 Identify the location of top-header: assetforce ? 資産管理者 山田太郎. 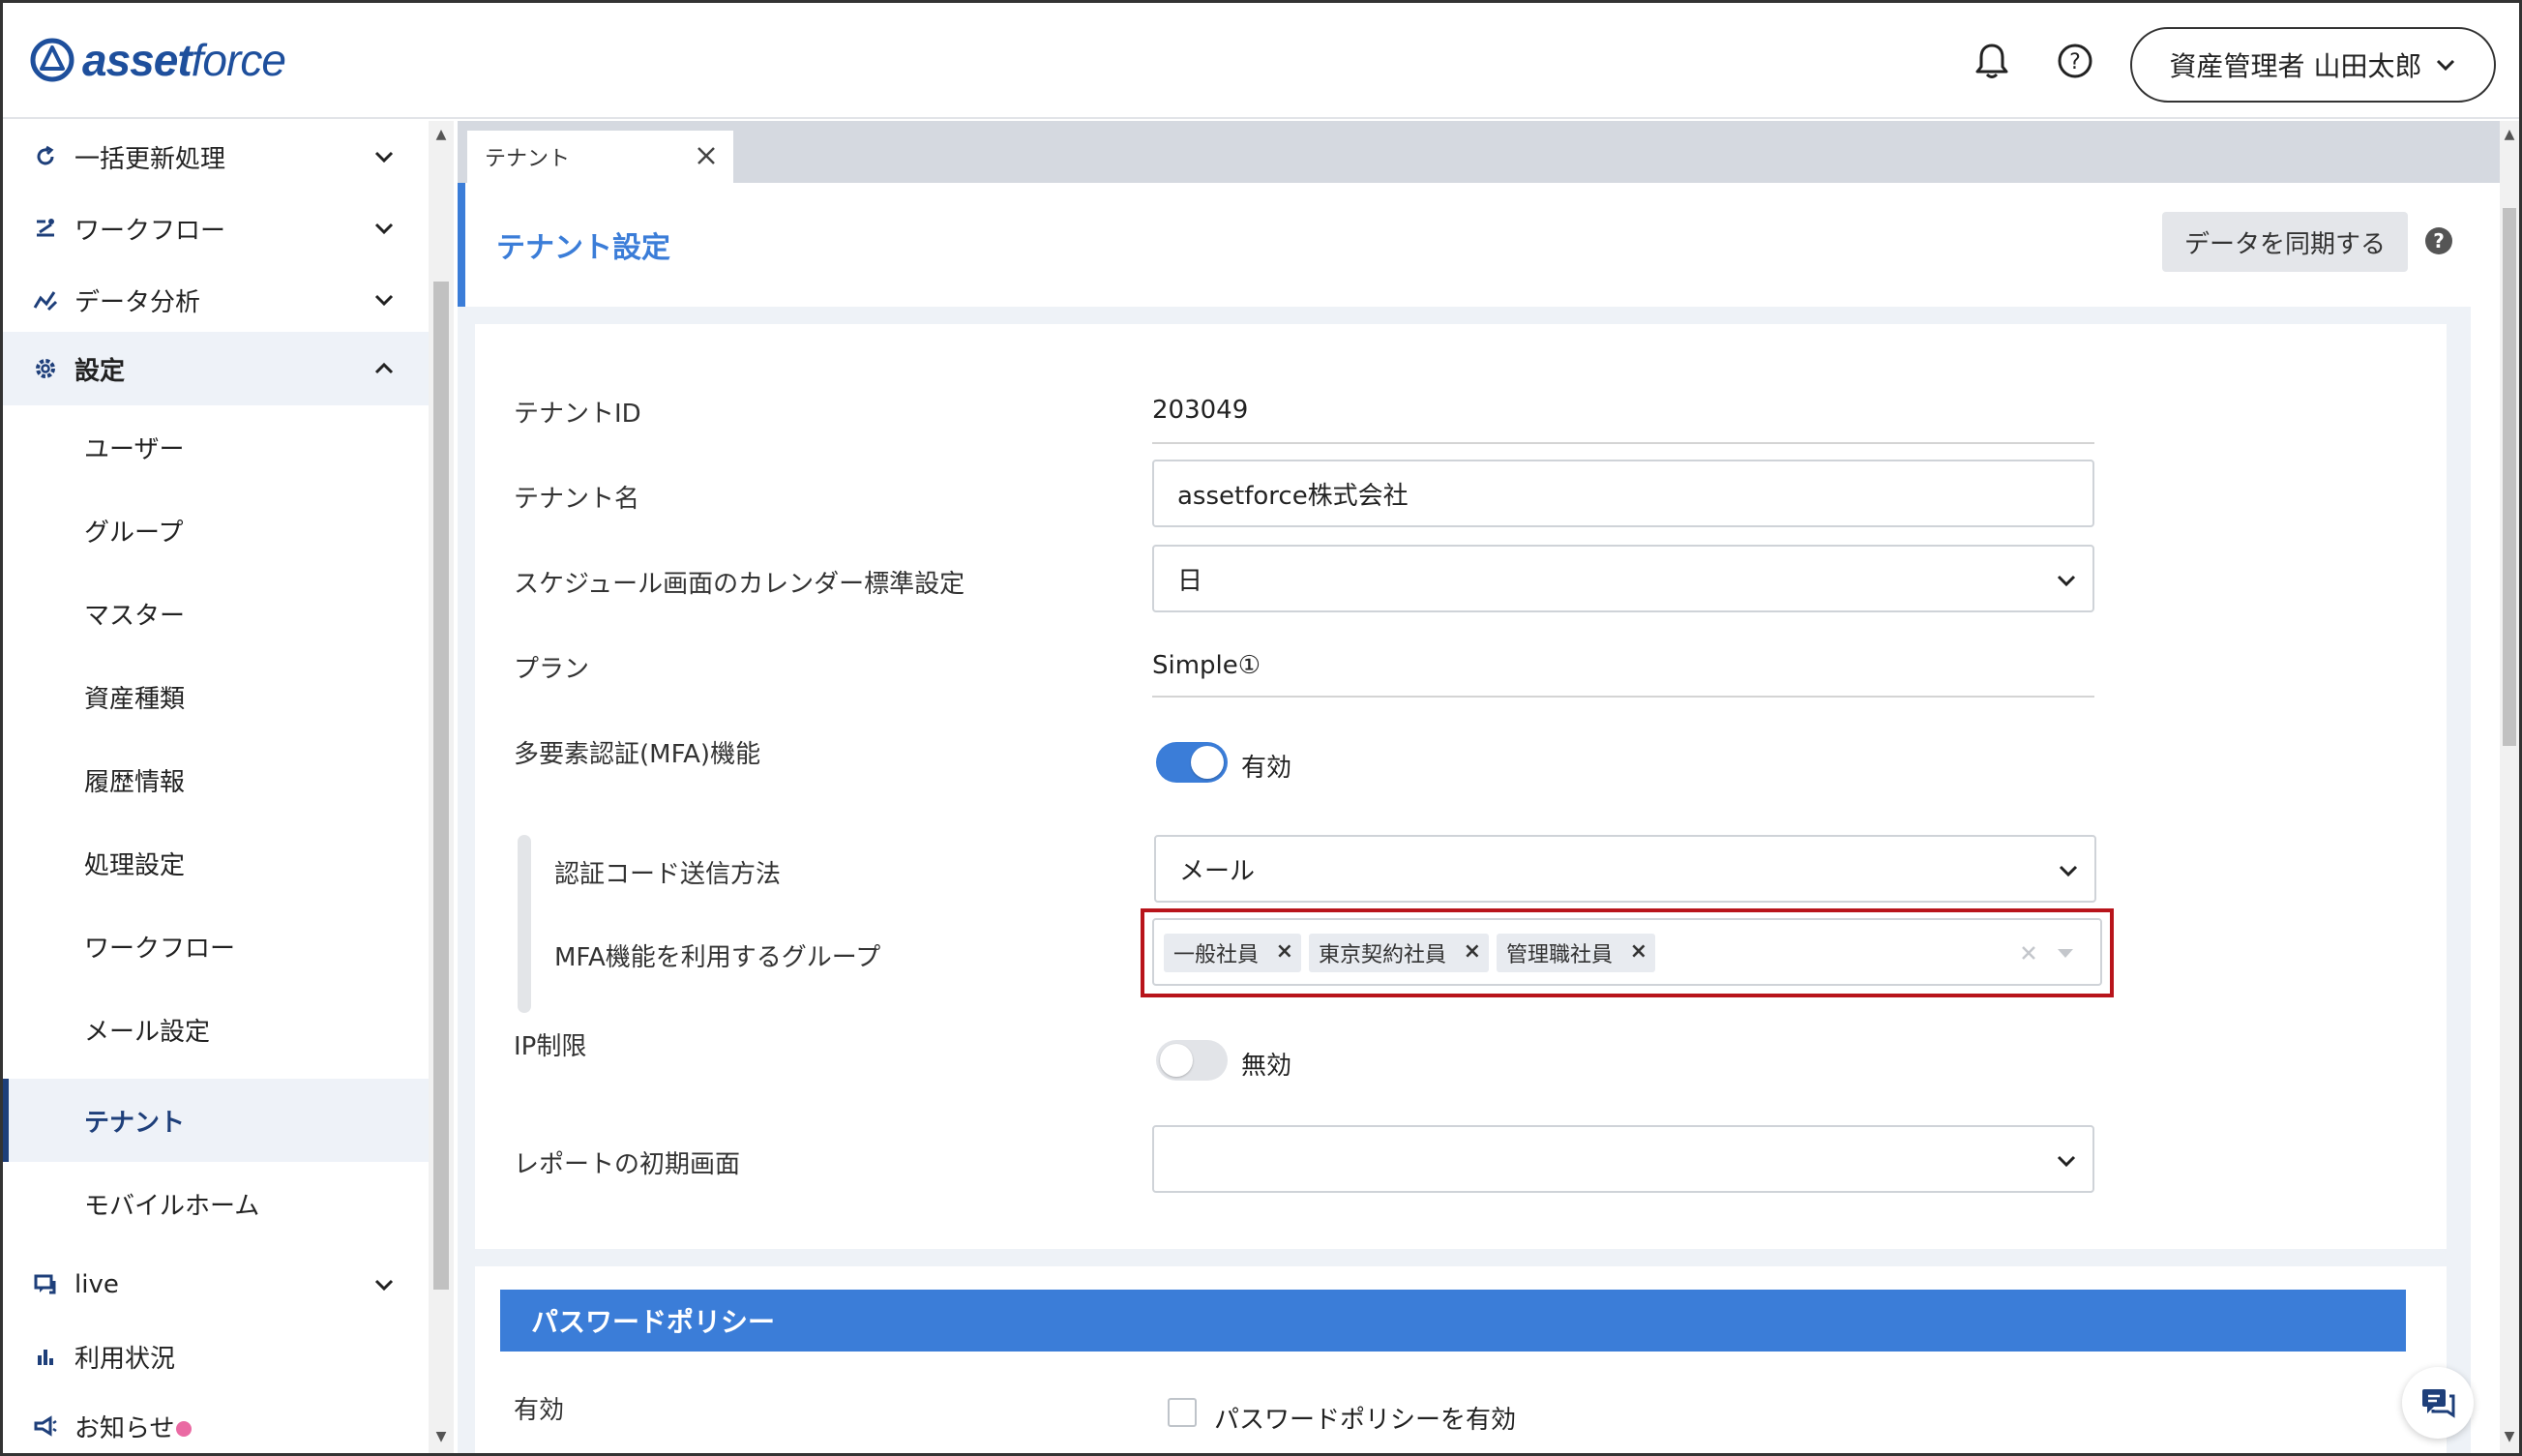
(1261, 61).